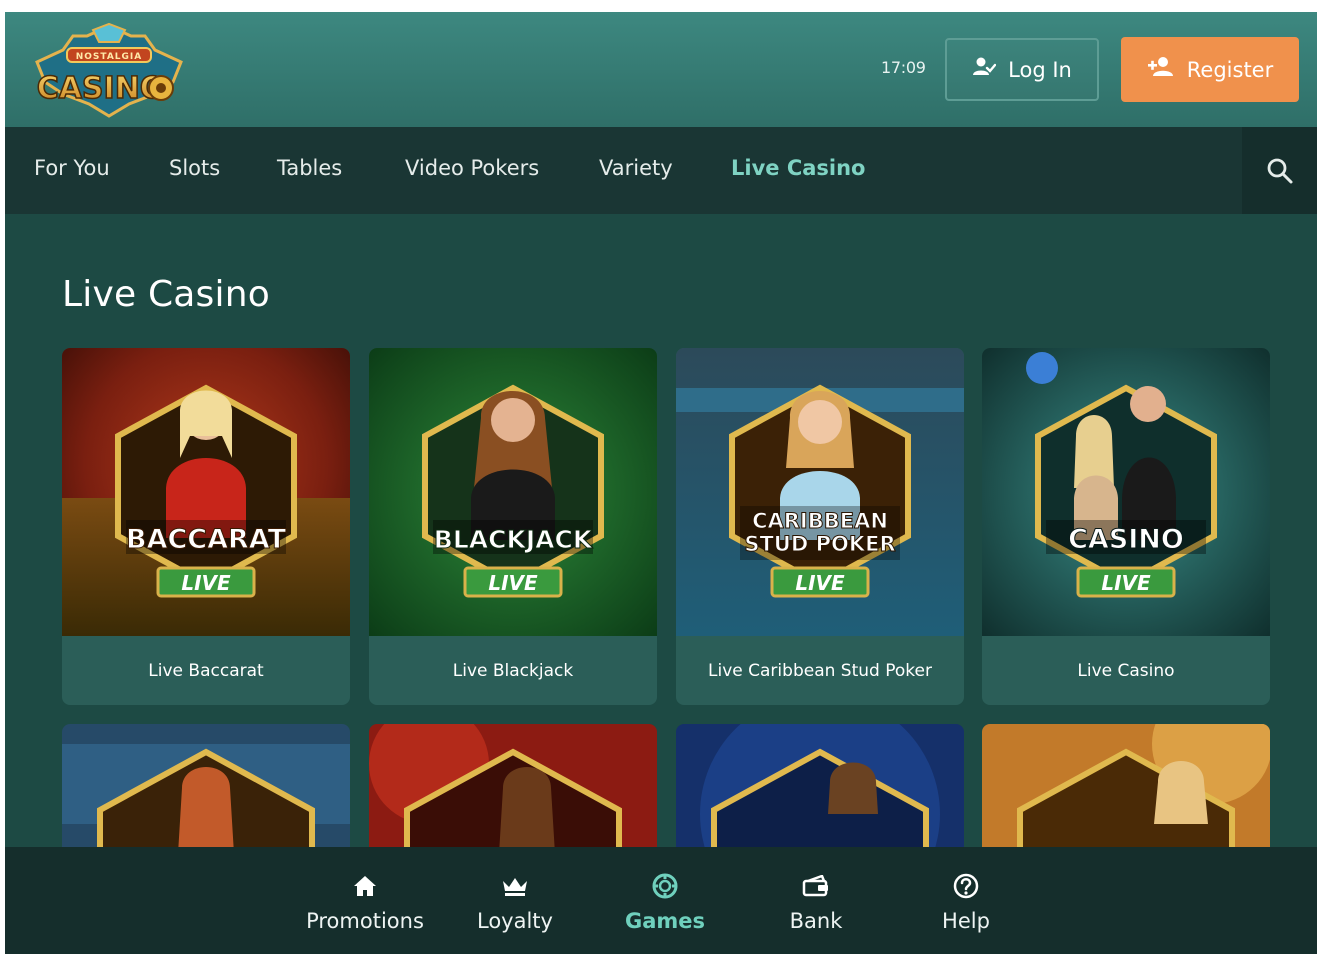 This screenshot has height=954, width=1317. I want to click on bottom-nav-games: Games, so click(665, 900).